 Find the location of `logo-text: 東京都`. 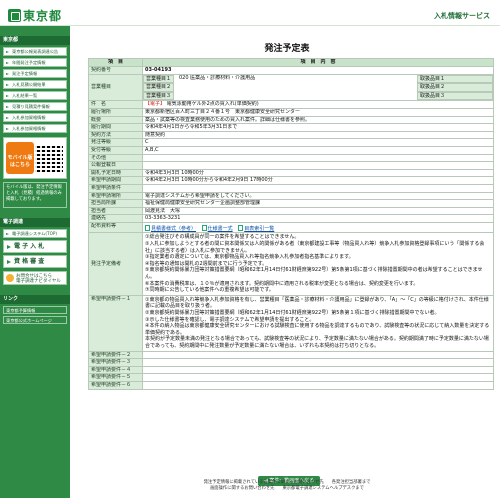

logo-text: 東京都 is located at coordinates (43, 15).